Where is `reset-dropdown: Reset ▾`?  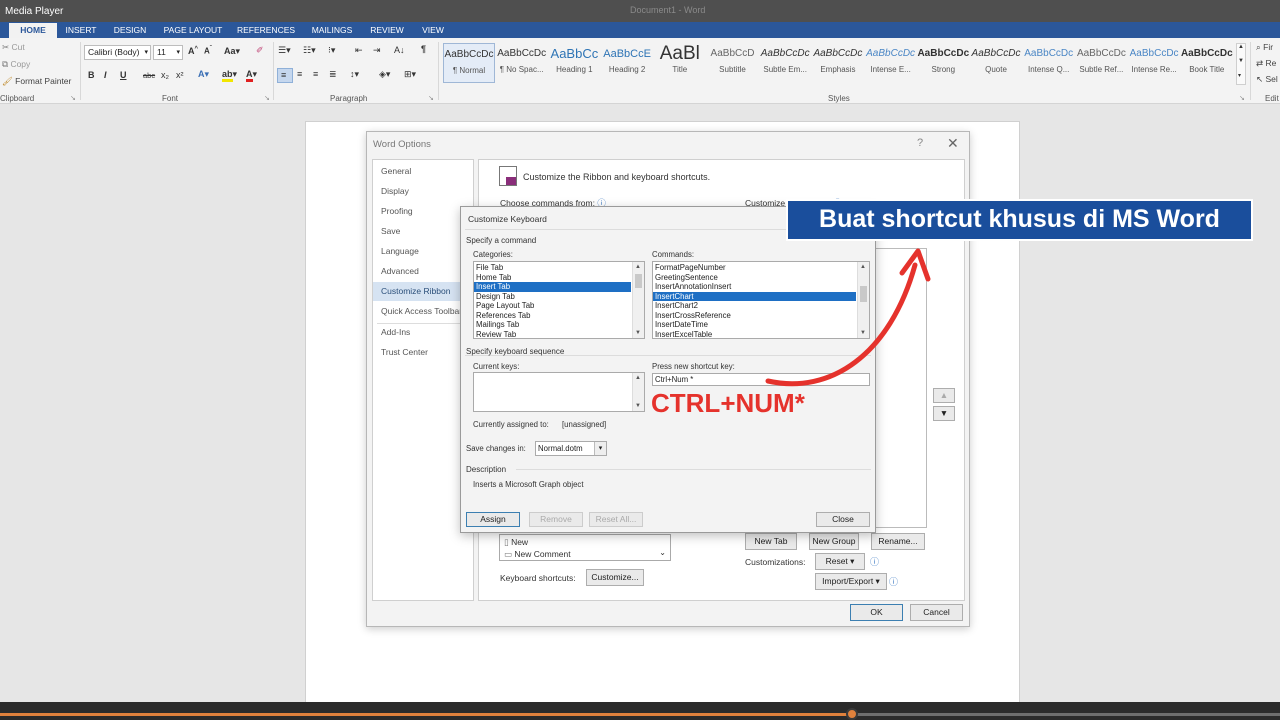 reset-dropdown: Reset ▾ is located at coordinates (840, 561).